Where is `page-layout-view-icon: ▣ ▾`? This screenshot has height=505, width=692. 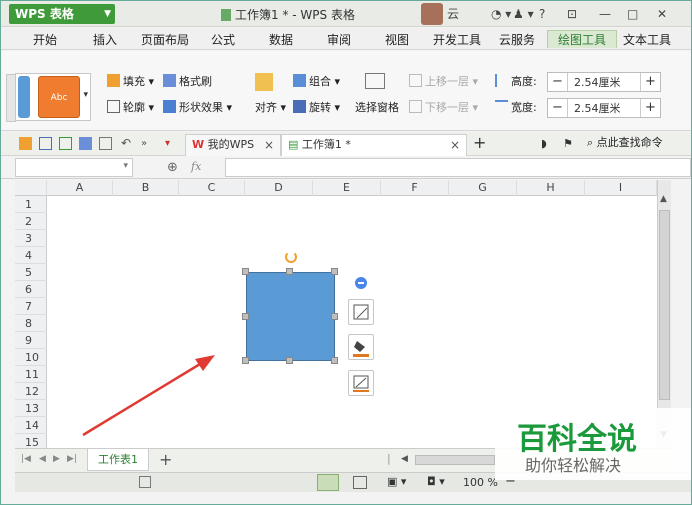
page-layout-view-icon: ▣ ▾ is located at coordinates (396, 481).